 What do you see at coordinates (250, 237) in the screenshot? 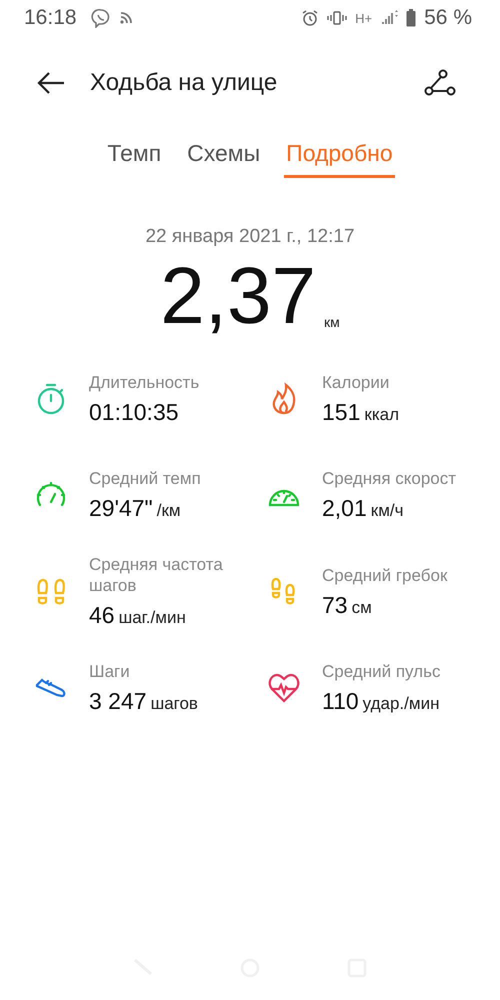
I see `workout-date: 22 января 2021 г., 12:17` at bounding box center [250, 237].